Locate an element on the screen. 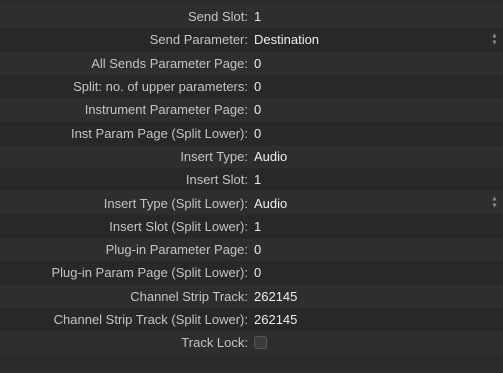 This screenshot has height=373, width=503. send-parameter-label: Send Parameter: is located at coordinates (198, 40).